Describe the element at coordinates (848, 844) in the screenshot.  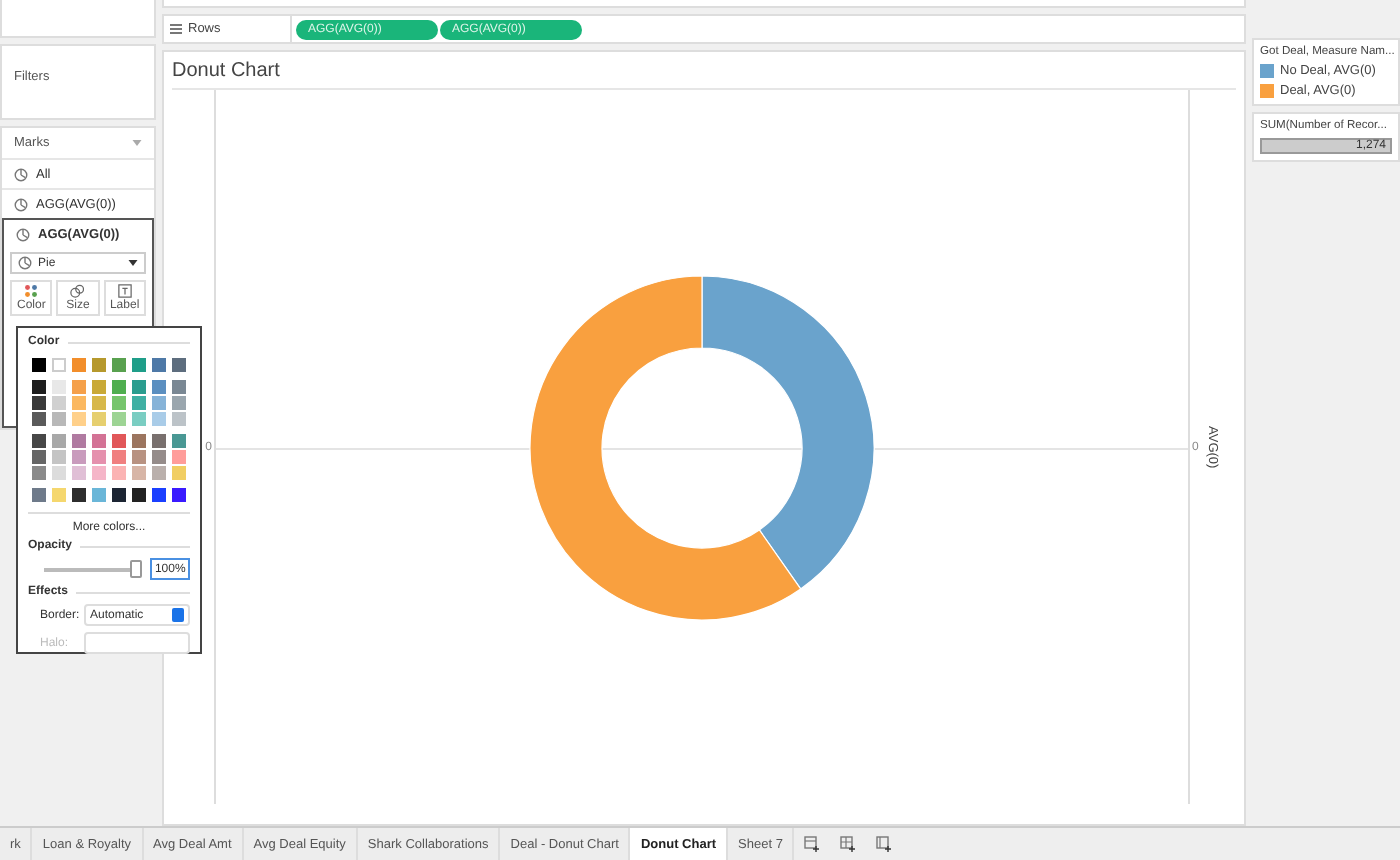
I see `new-dashboard-icon` at that location.